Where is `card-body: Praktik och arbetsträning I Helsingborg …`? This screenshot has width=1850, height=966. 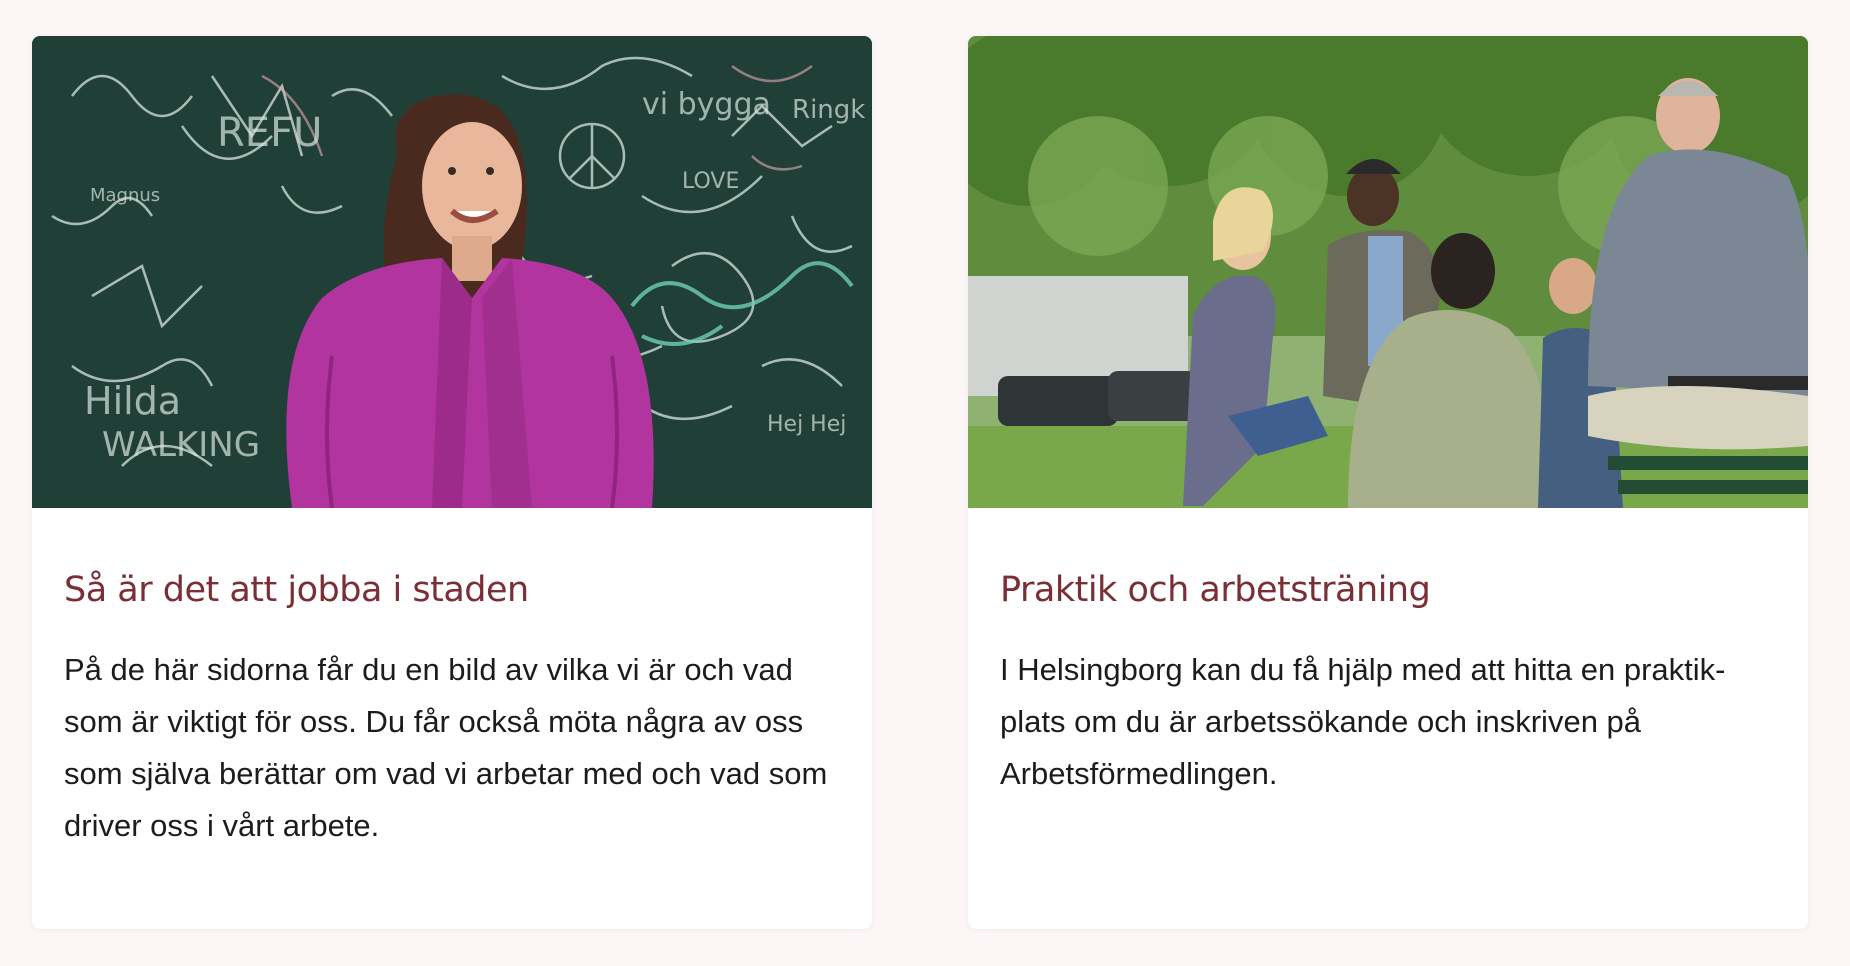 card-body: Praktik och arbetsträning I Helsingborg … is located at coordinates (1388, 654).